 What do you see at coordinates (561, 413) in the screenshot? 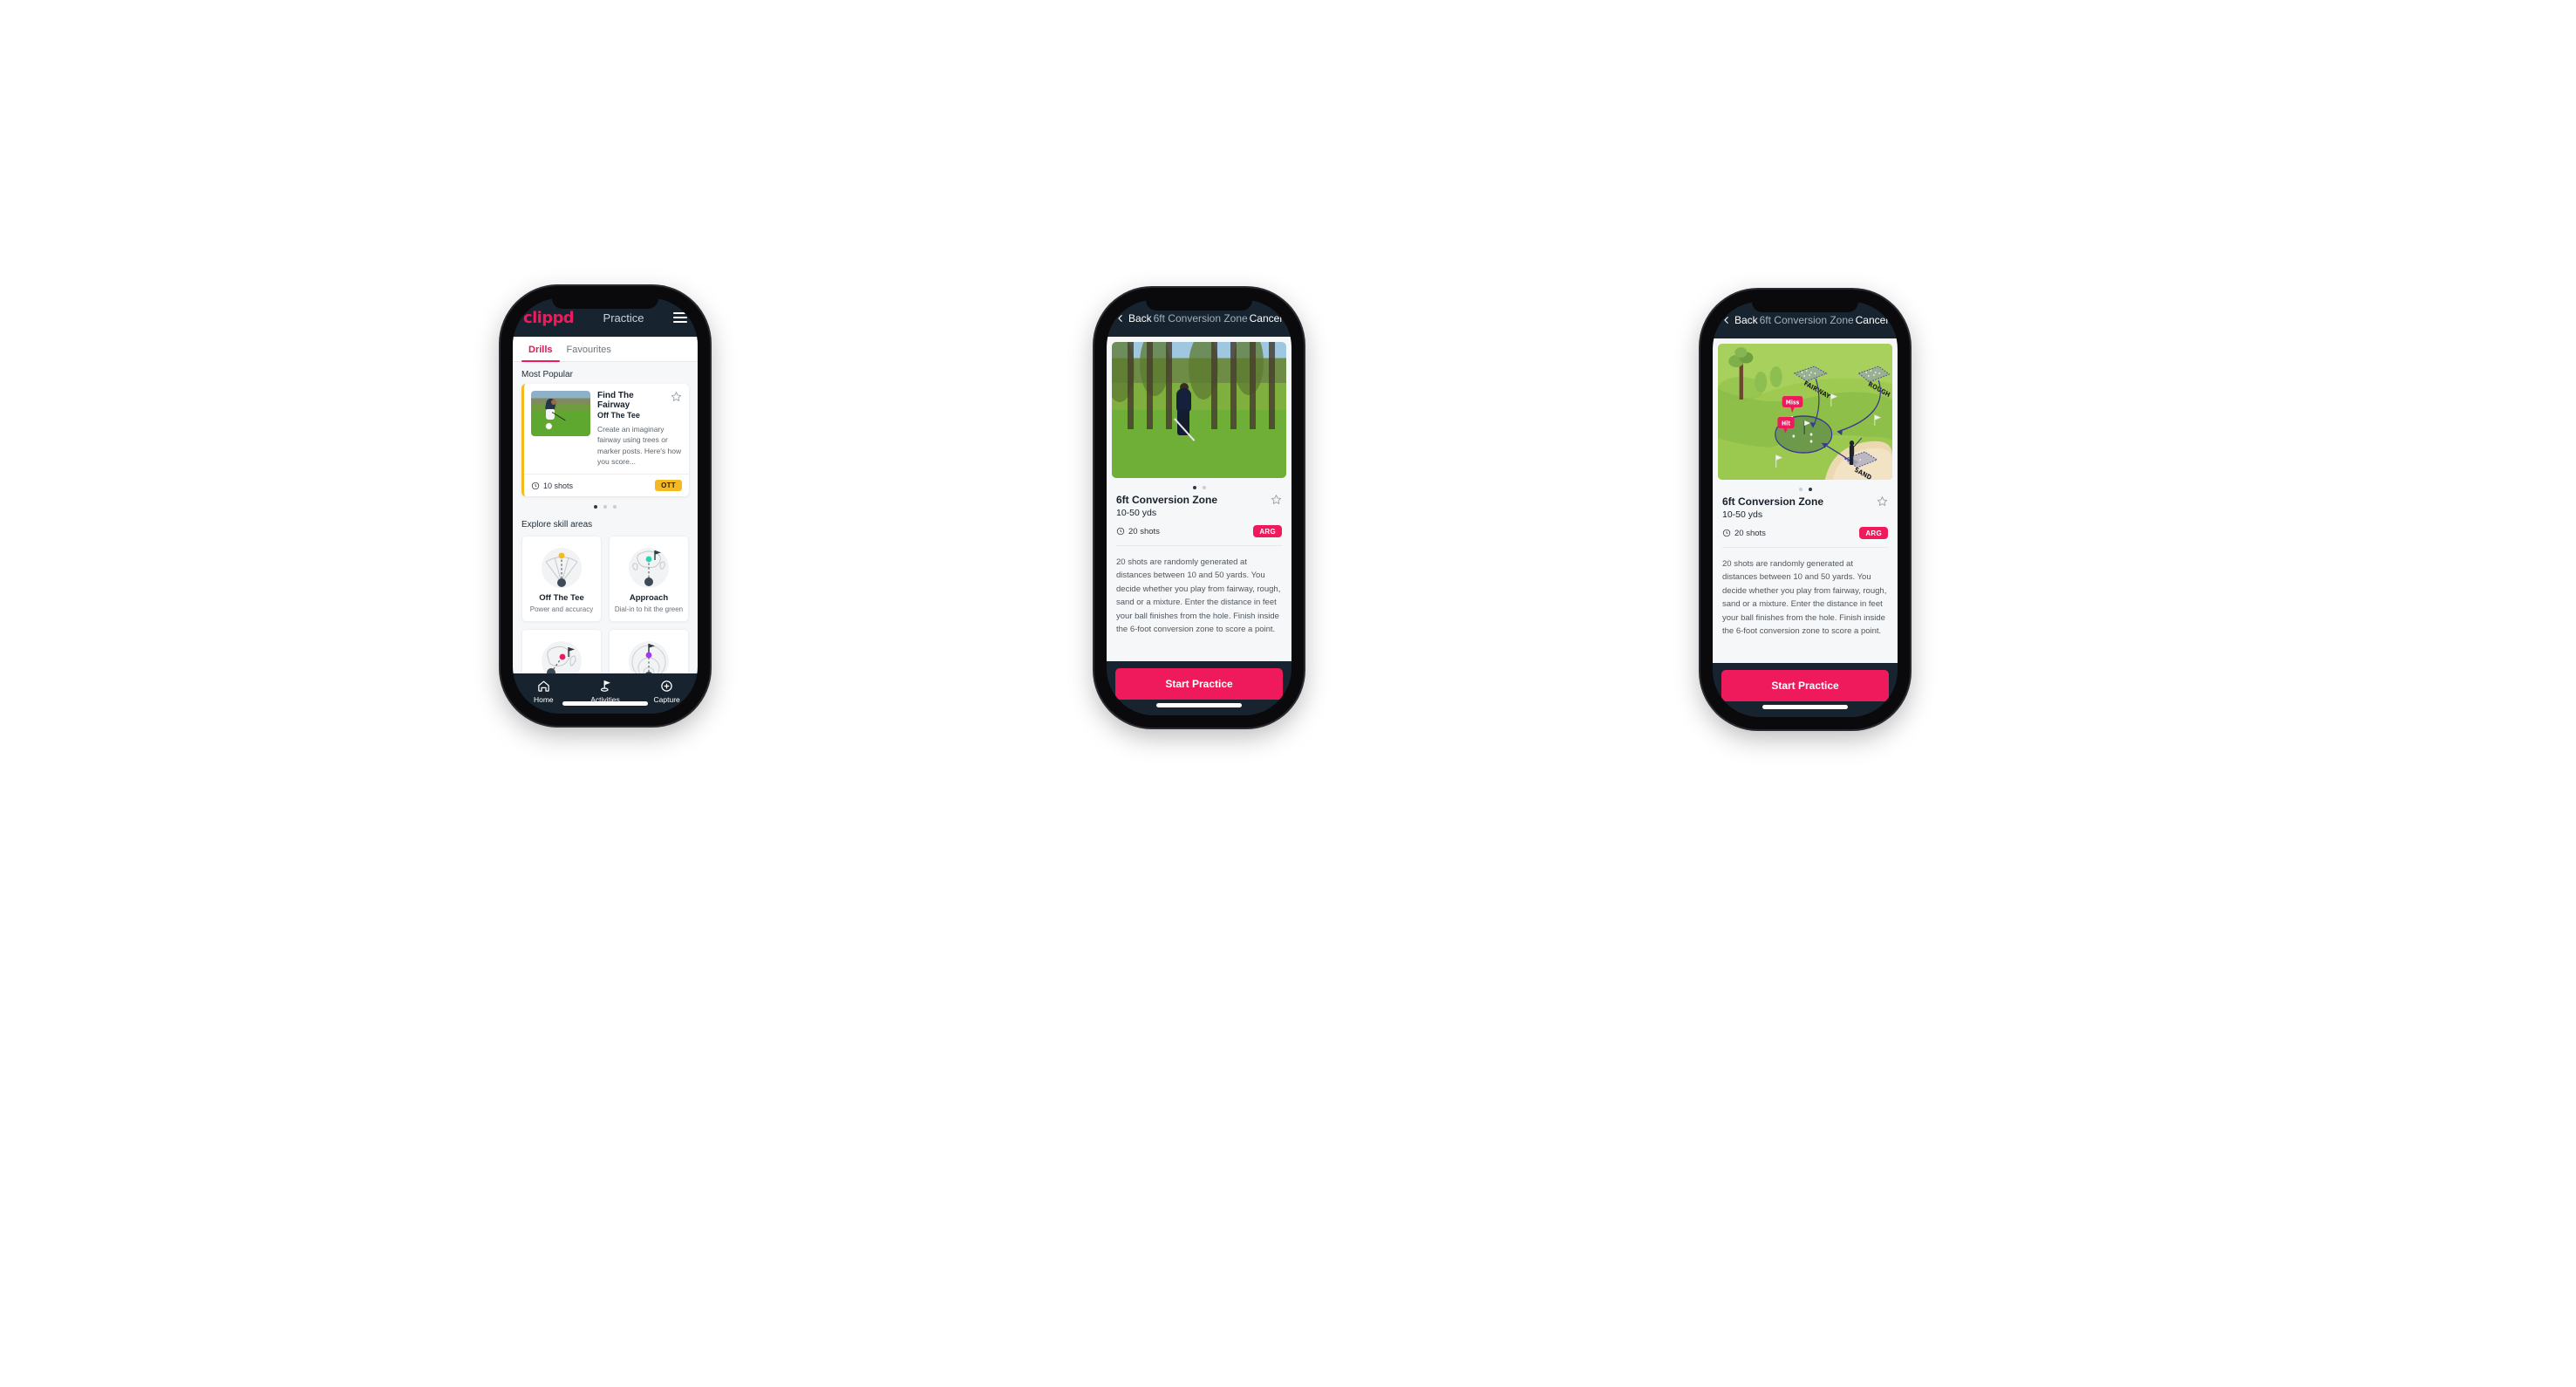
I see `drill-thumbnail` at bounding box center [561, 413].